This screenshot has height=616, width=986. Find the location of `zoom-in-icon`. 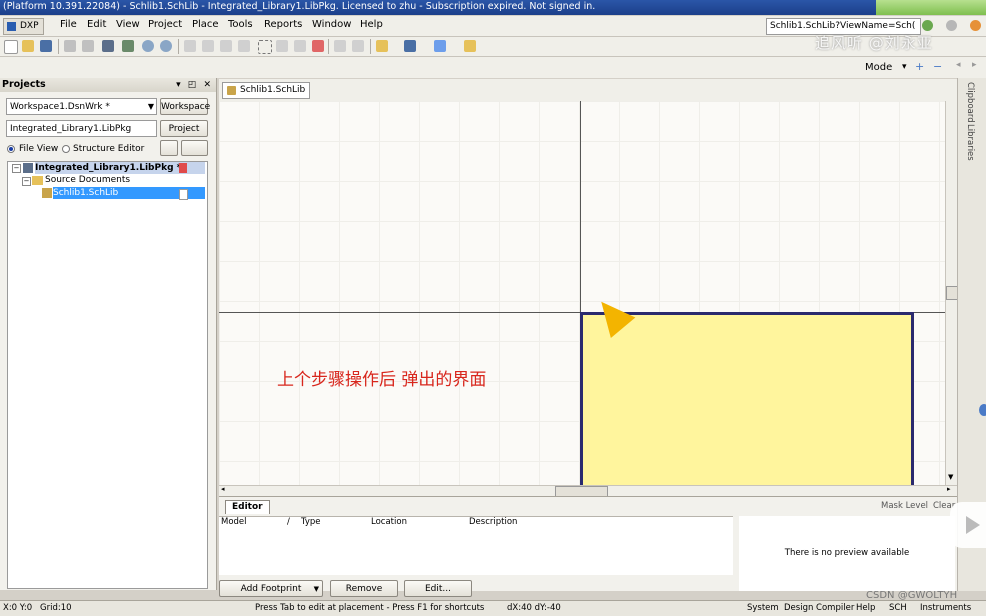

zoom-in-icon is located at coordinates (148, 46).